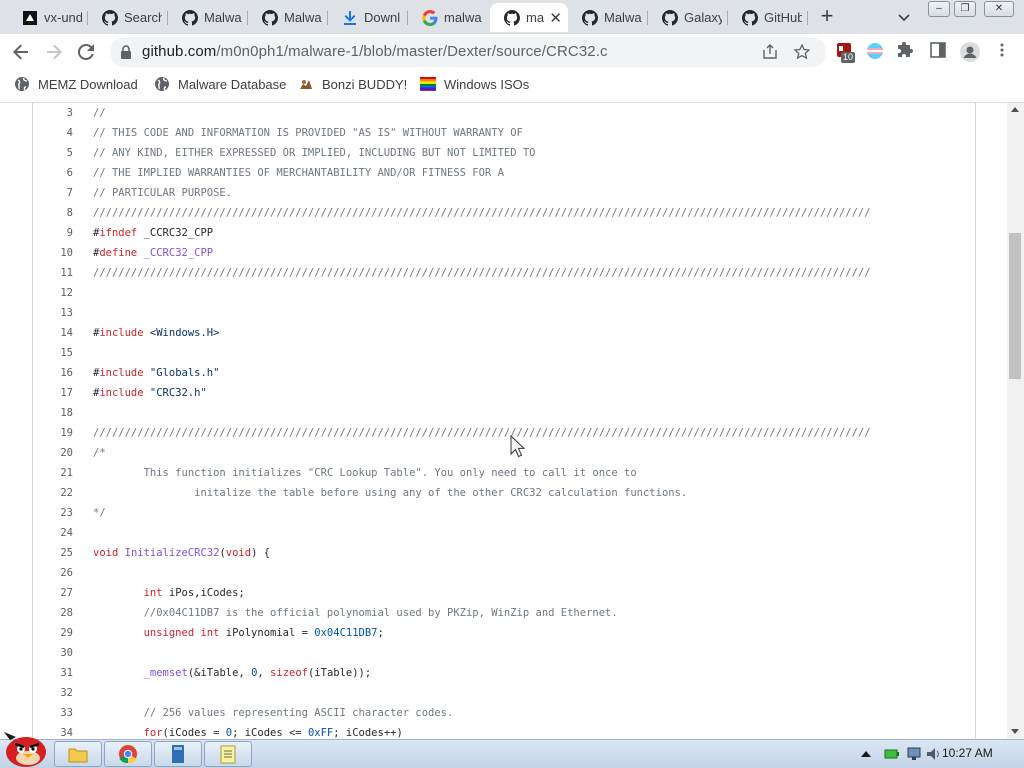 This screenshot has width=1024, height=768. What do you see at coordinates (770, 52) in the screenshot?
I see `share-icon` at bounding box center [770, 52].